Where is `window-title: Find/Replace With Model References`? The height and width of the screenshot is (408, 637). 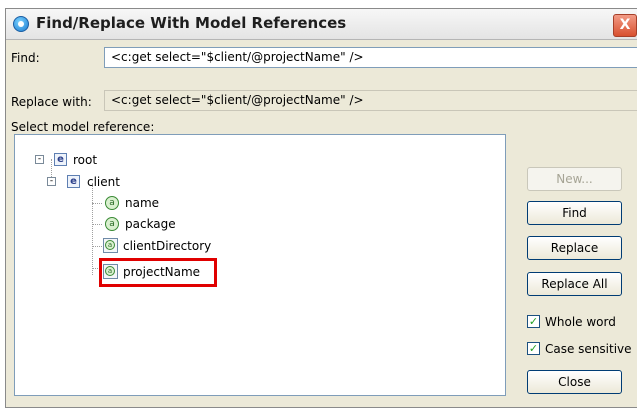 window-title: Find/Replace With Model References is located at coordinates (191, 23).